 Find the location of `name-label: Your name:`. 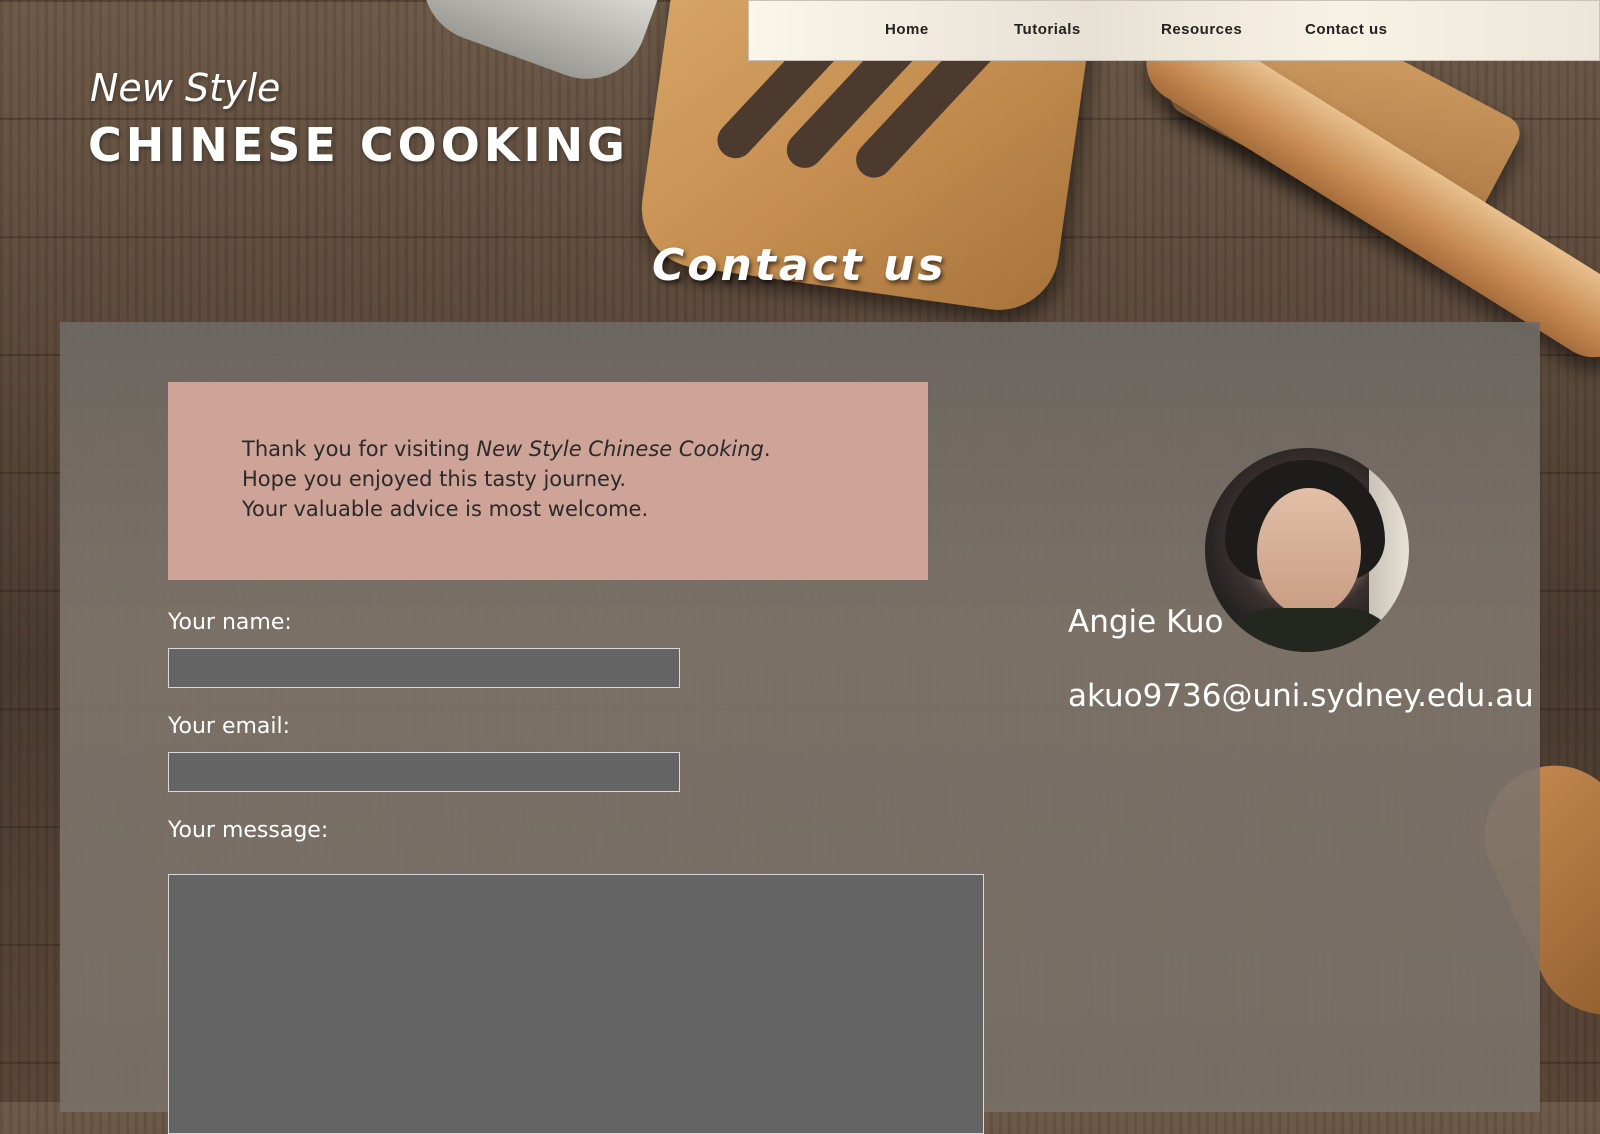

name-label: Your name: is located at coordinates (230, 622).